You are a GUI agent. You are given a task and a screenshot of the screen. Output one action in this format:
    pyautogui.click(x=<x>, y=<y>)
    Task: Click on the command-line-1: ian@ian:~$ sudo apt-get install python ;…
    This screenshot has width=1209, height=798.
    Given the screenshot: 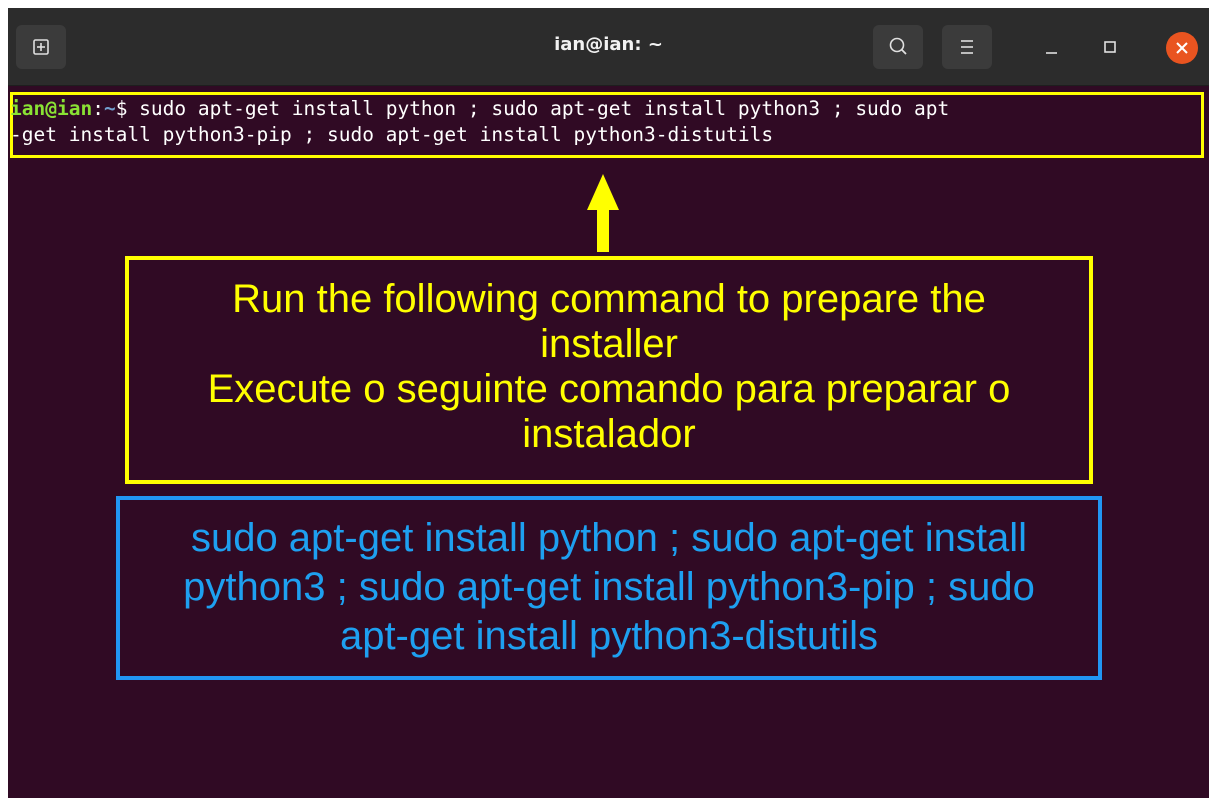 What is the action you would take?
    pyautogui.click(x=479, y=109)
    